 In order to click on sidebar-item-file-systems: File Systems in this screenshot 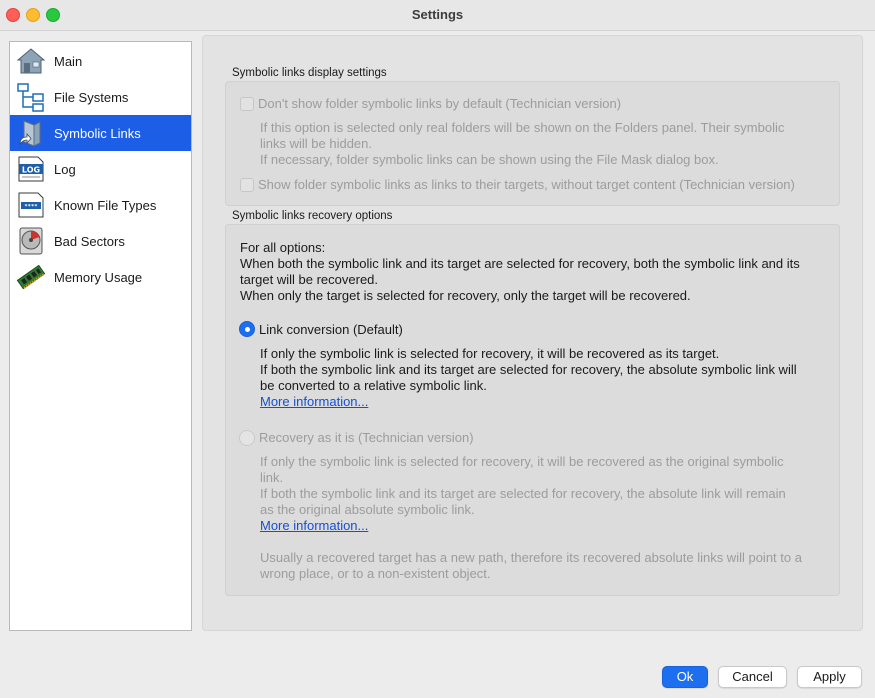, I will do `click(100, 97)`.